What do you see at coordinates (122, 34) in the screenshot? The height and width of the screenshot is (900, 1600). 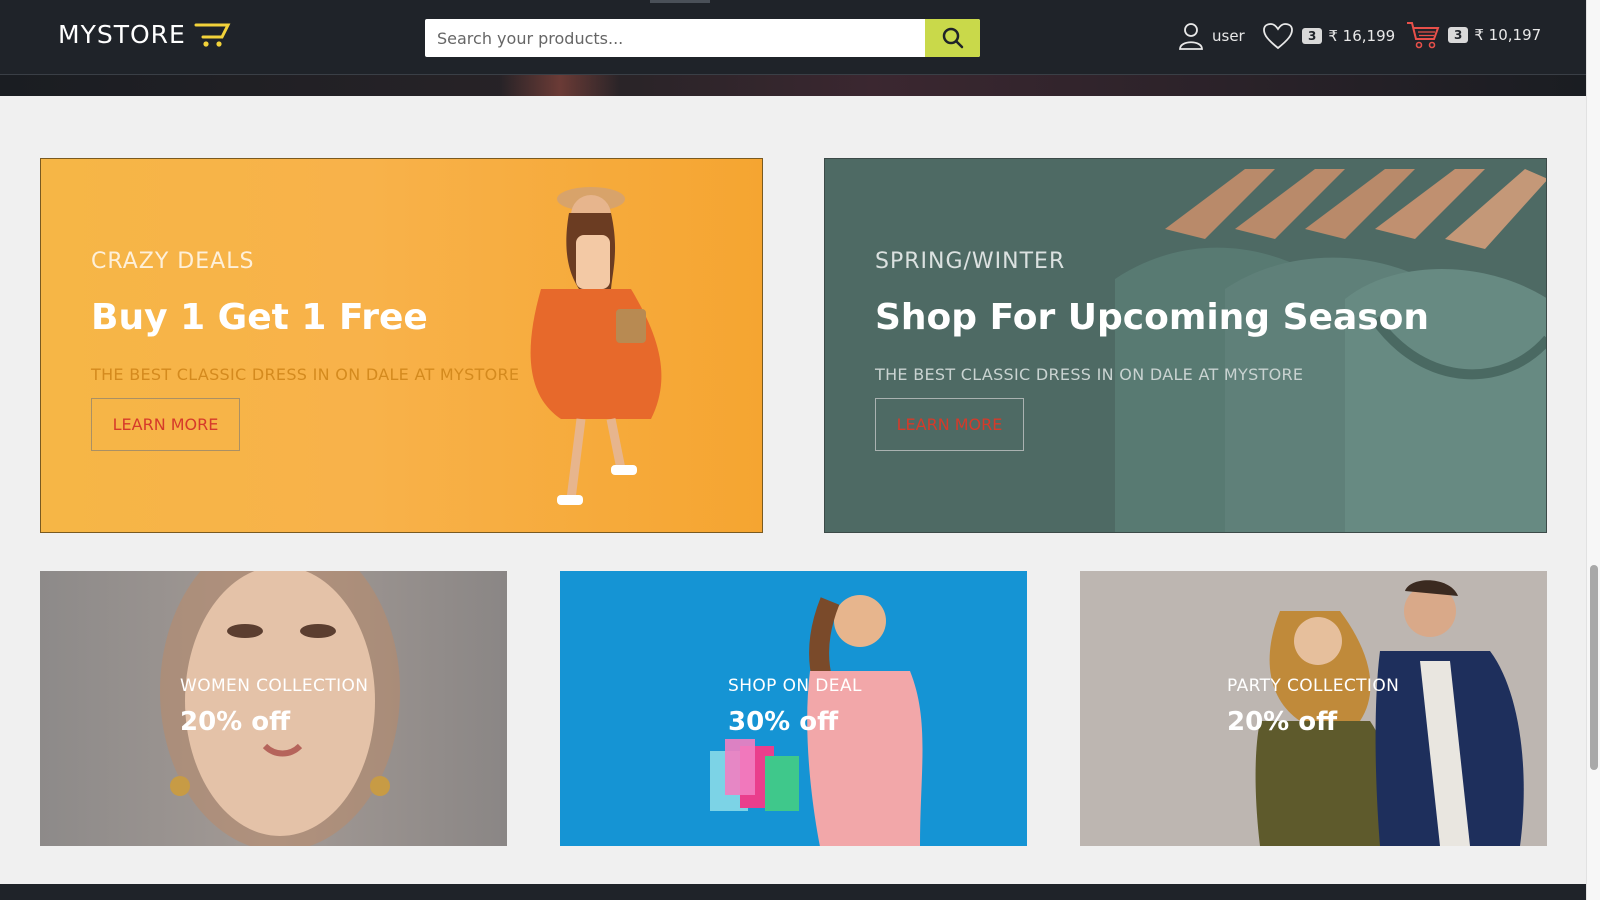 I see `logo-text: MYSTORE` at bounding box center [122, 34].